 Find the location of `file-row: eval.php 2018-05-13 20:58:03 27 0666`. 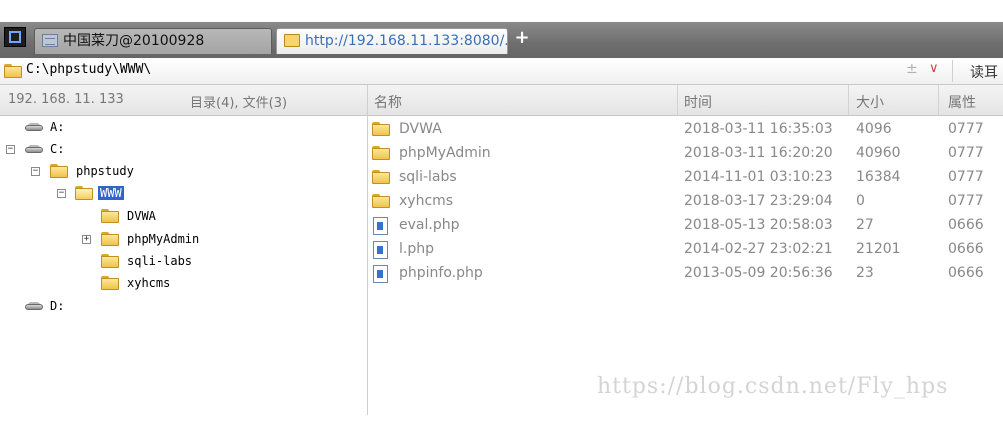

file-row: eval.php 2018-05-13 20:58:03 27 0666 is located at coordinates (685, 226).